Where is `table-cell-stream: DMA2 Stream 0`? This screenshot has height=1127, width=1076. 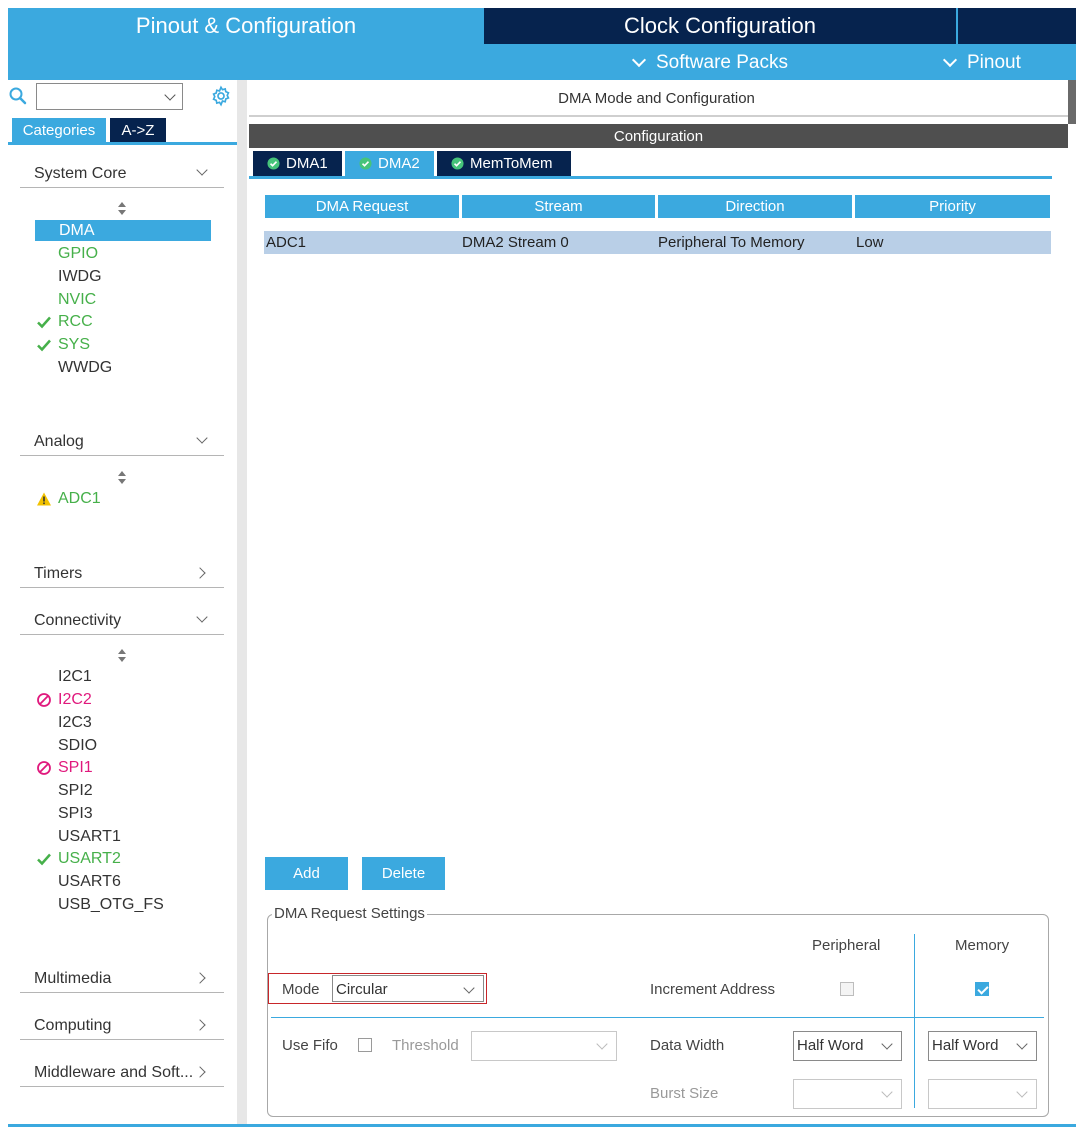
table-cell-stream: DMA2 Stream 0 is located at coordinates (515, 242).